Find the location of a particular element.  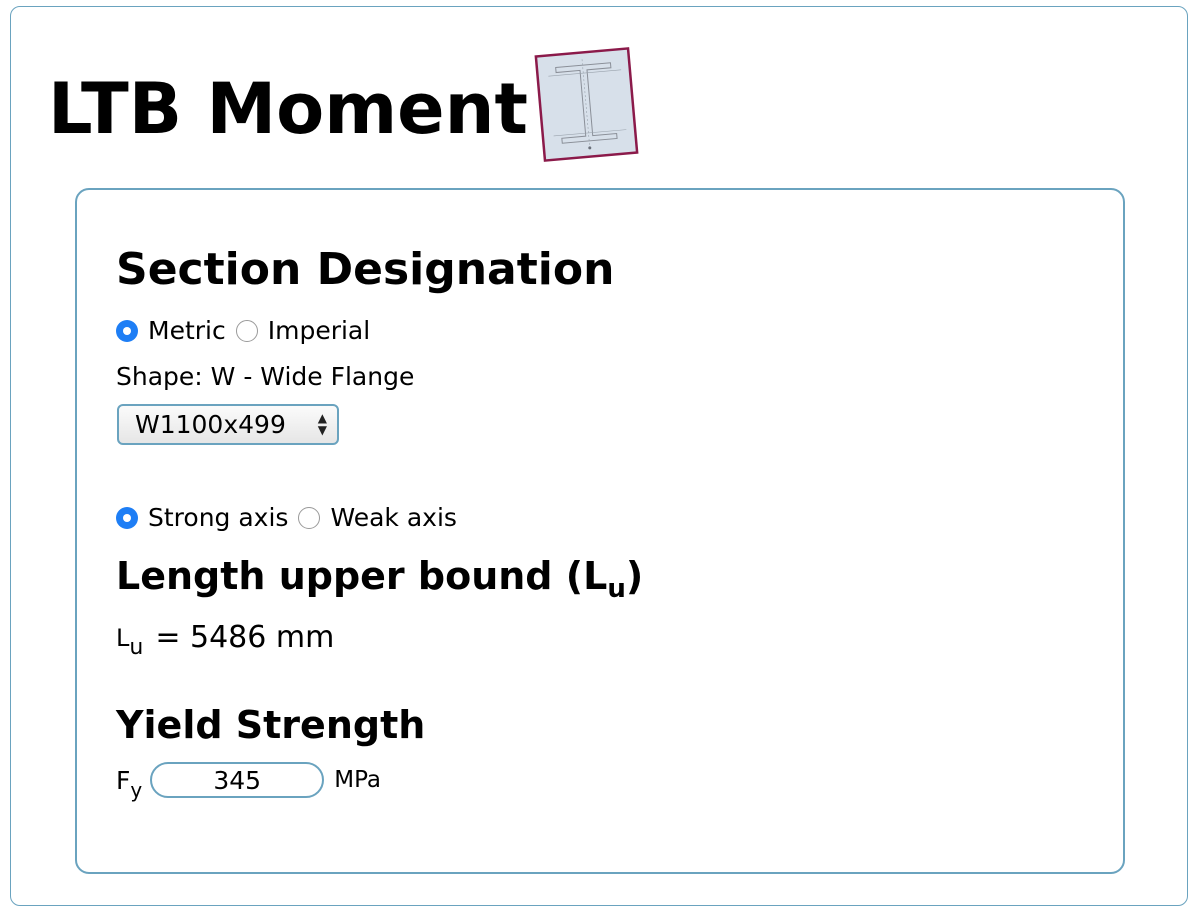

imperial-label: Imperial is located at coordinates (319, 330).